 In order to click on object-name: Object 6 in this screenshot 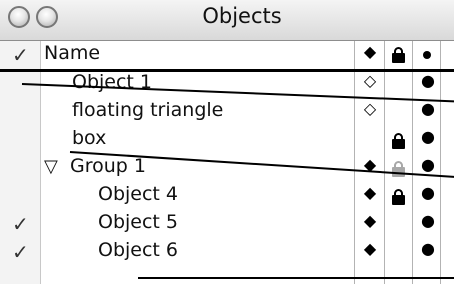, I will do `click(138, 250)`.